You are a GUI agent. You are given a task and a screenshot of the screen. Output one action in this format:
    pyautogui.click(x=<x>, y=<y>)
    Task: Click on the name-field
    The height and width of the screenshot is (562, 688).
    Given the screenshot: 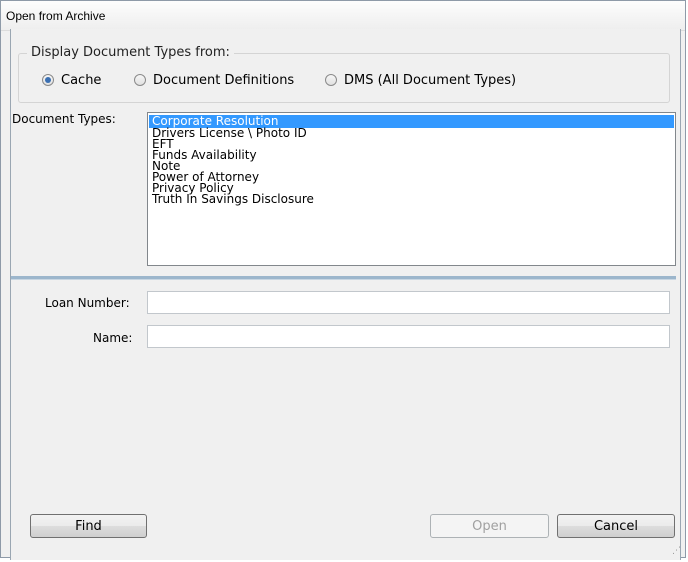 What is the action you would take?
    pyautogui.click(x=408, y=336)
    